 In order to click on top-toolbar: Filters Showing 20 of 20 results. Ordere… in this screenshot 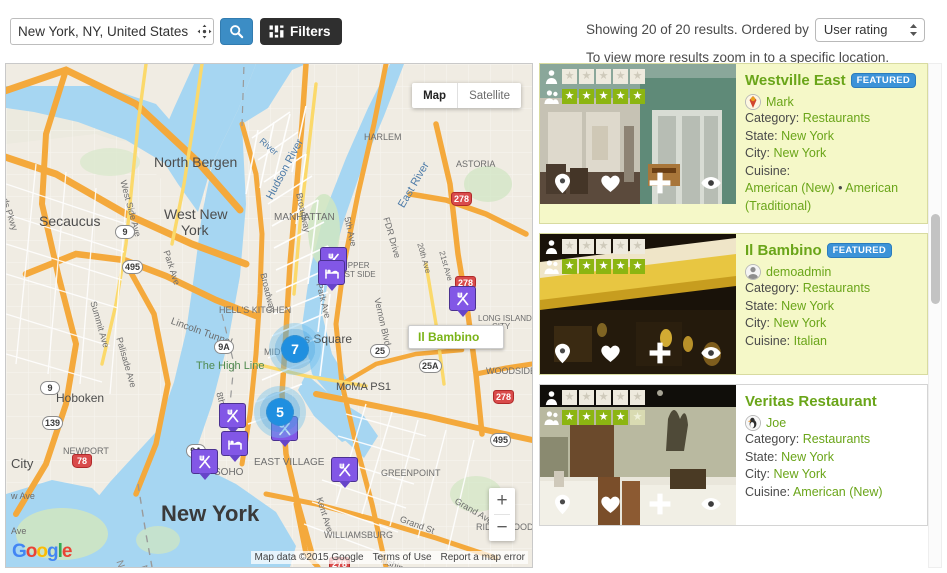, I will do `click(473, 32)`.